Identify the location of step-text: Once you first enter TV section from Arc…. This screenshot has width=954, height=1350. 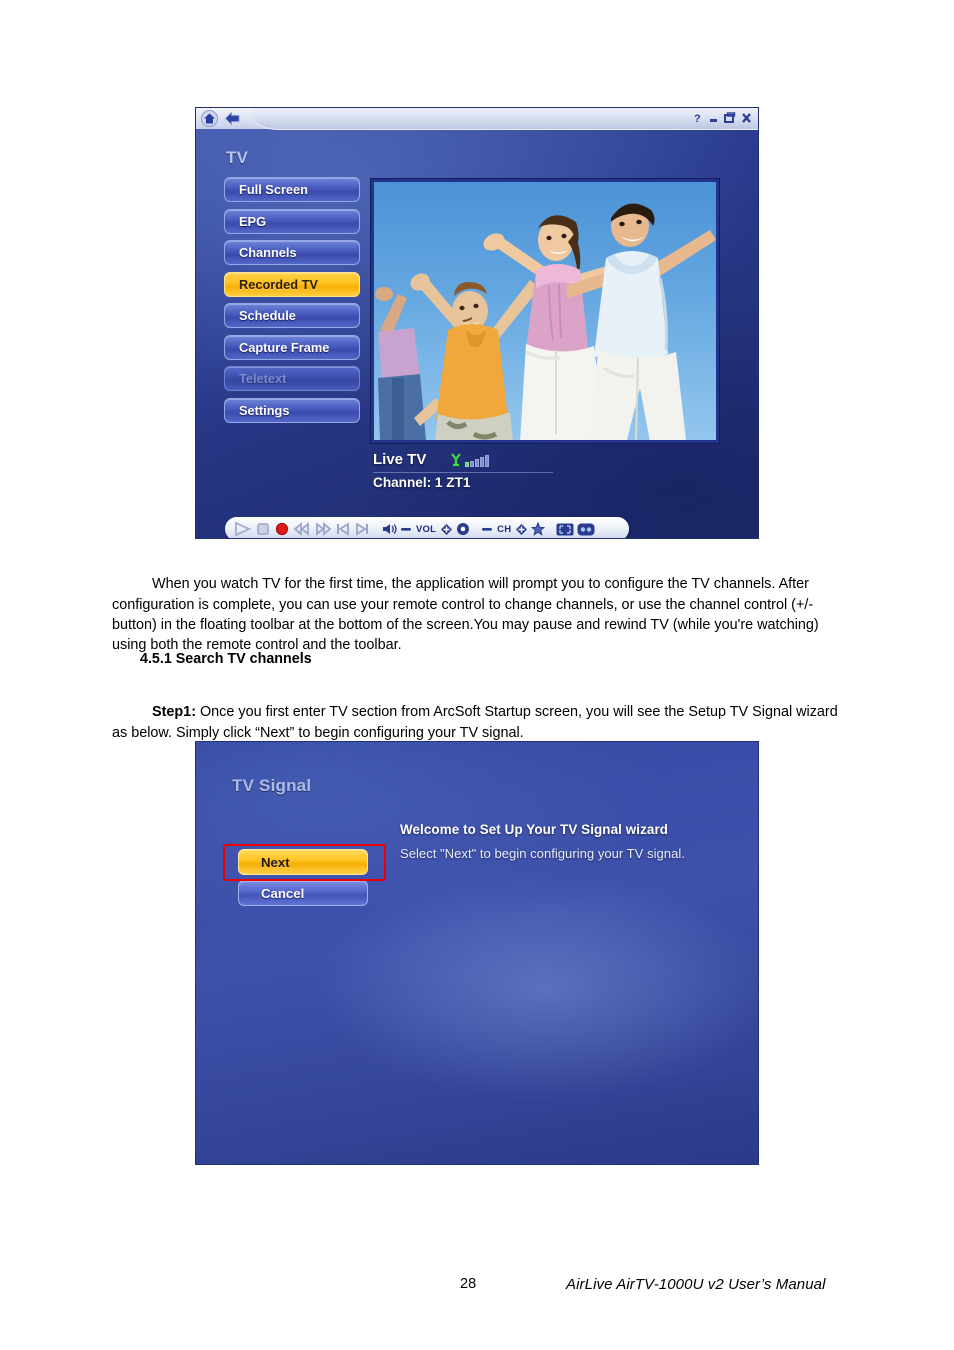
(475, 722).